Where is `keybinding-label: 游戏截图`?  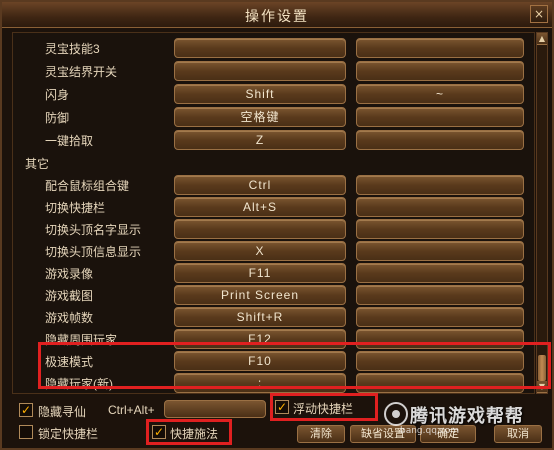
keybinding-label: 游戏截图 is located at coordinates (69, 296).